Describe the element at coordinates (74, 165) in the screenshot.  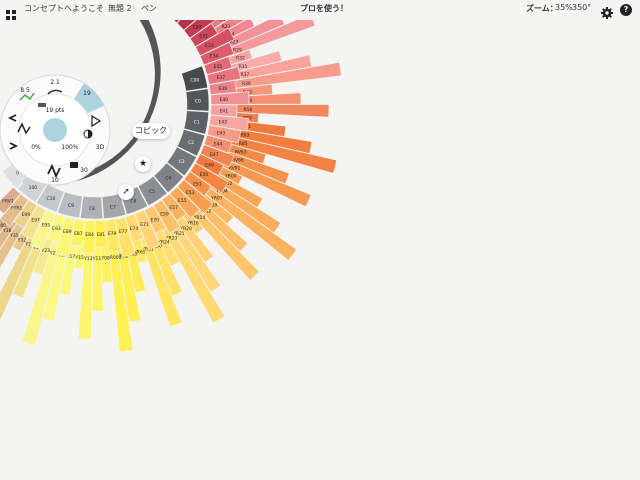
I see `fill-tool-icon` at that location.